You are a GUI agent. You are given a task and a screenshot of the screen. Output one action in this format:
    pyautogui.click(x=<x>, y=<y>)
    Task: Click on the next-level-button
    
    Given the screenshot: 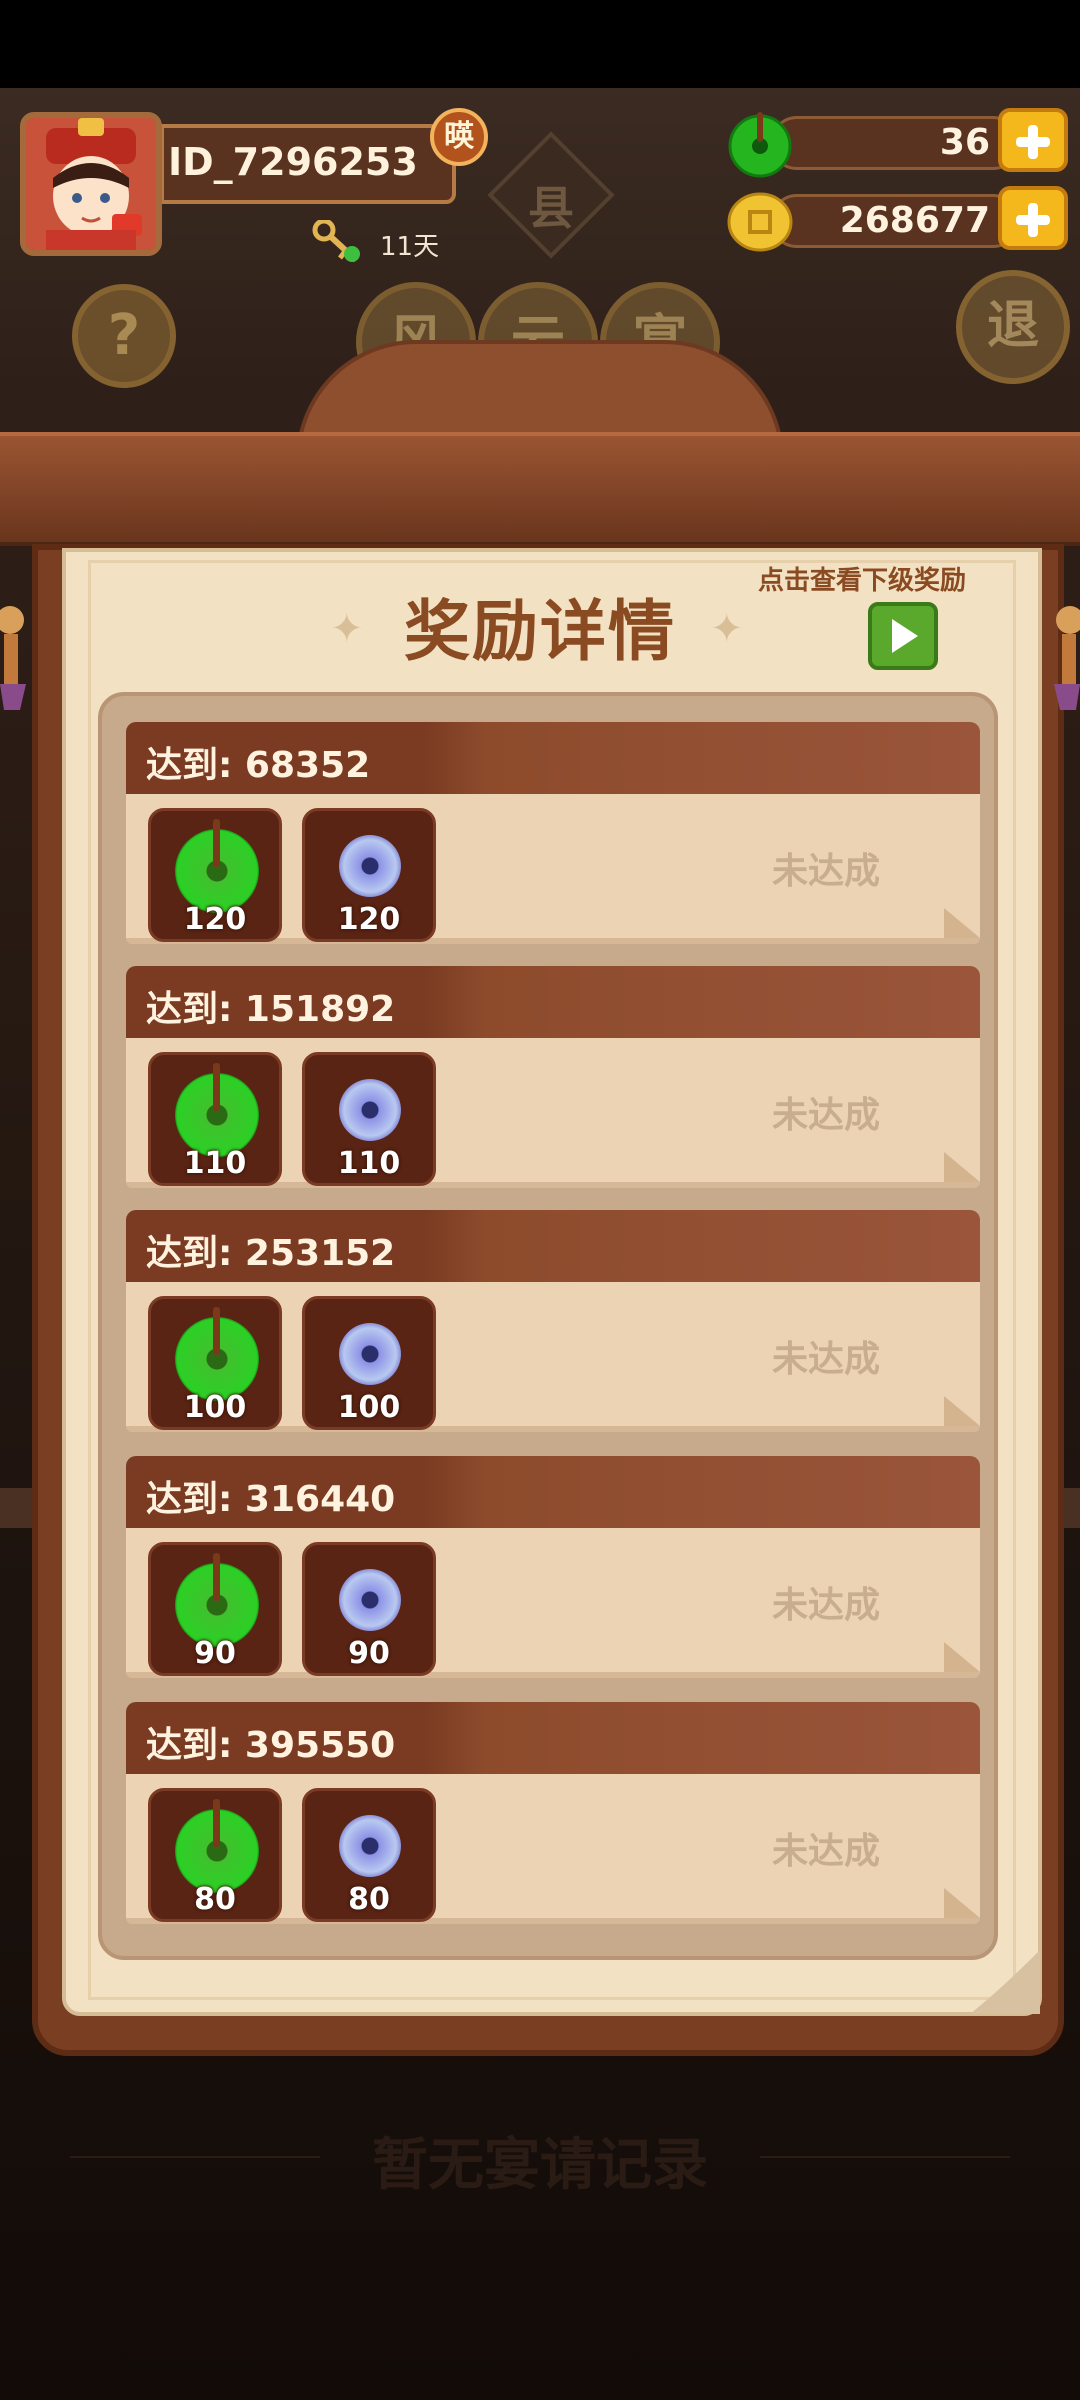 What is the action you would take?
    pyautogui.click(x=903, y=636)
    